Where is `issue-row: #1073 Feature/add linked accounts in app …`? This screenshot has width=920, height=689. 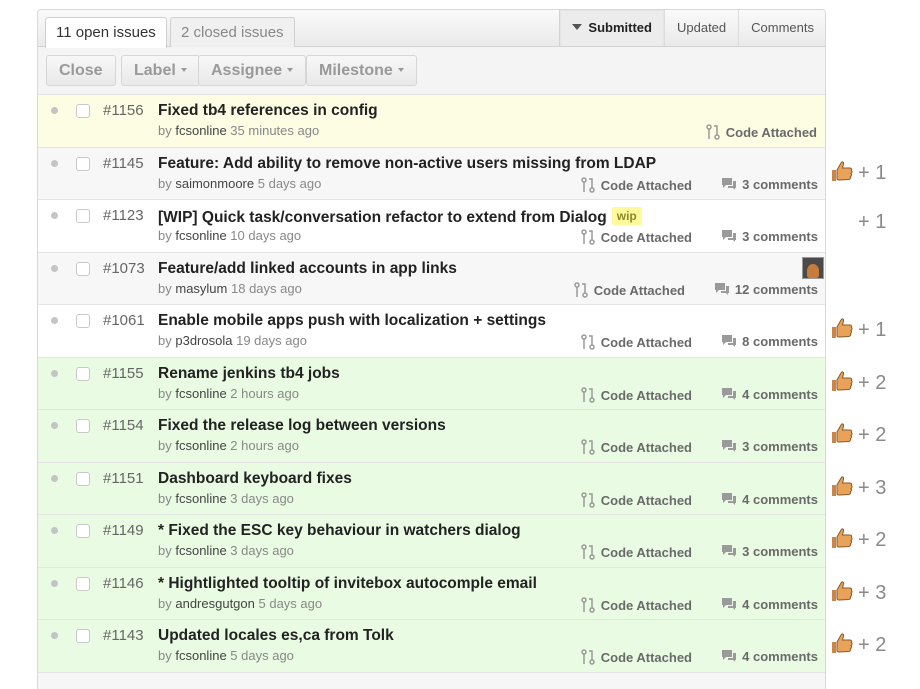
issue-row: #1073 Feature/add linked accounts in app … is located at coordinates (431, 278).